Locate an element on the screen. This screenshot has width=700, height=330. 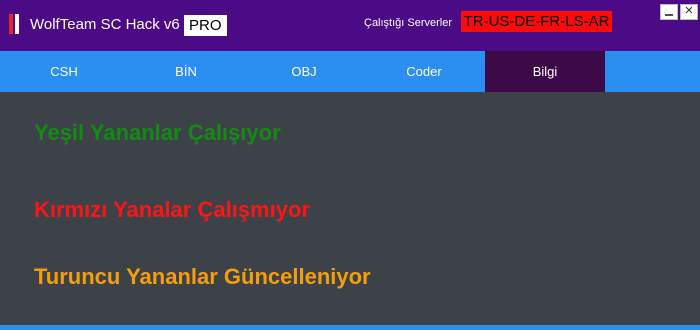
tab-coder: Coder is located at coordinates (424, 71).